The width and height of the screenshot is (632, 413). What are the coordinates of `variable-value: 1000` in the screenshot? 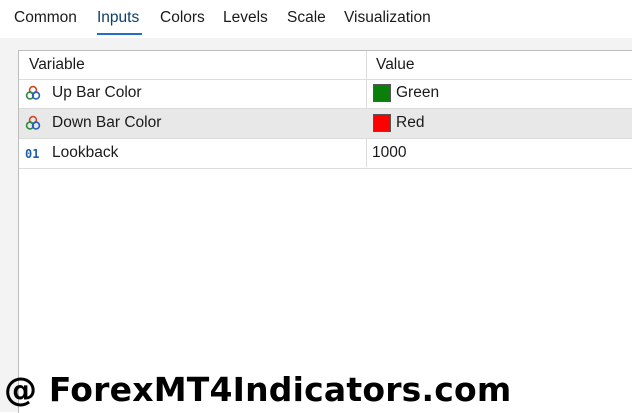 It's located at (389, 153).